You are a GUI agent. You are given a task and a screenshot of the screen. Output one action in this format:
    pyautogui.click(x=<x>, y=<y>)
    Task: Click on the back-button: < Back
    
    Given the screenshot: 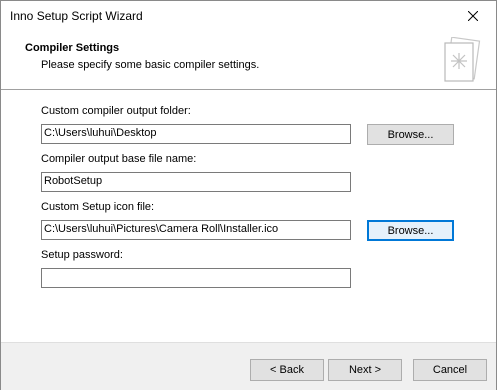 What is the action you would take?
    pyautogui.click(x=287, y=370)
    